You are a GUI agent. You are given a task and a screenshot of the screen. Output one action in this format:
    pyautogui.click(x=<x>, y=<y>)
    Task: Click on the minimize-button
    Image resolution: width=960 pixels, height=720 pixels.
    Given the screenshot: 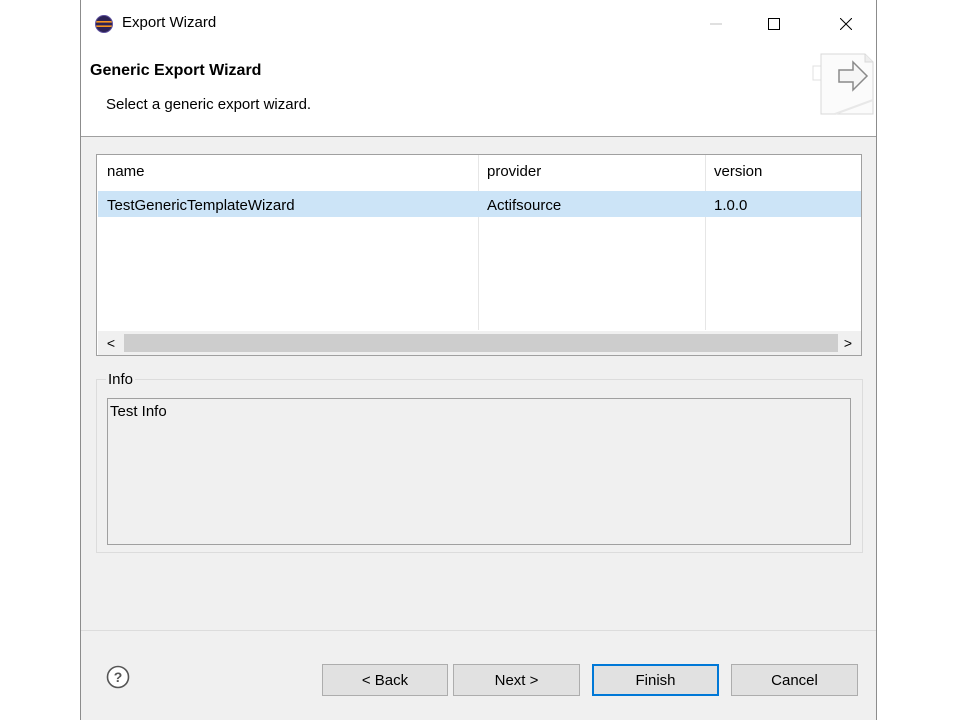 What is the action you would take?
    pyautogui.click(x=716, y=24)
    